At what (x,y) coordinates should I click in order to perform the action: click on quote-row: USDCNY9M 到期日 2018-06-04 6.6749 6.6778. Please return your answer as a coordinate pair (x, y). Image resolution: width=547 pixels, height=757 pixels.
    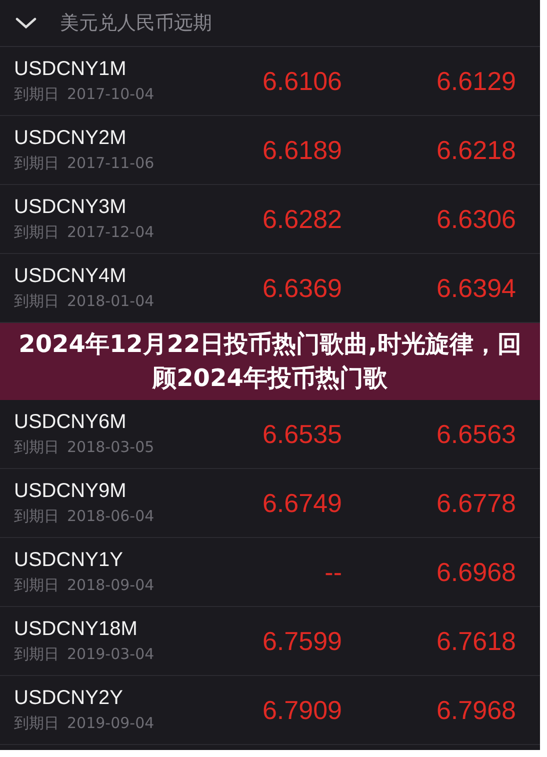
    Looking at the image, I should click on (270, 503).